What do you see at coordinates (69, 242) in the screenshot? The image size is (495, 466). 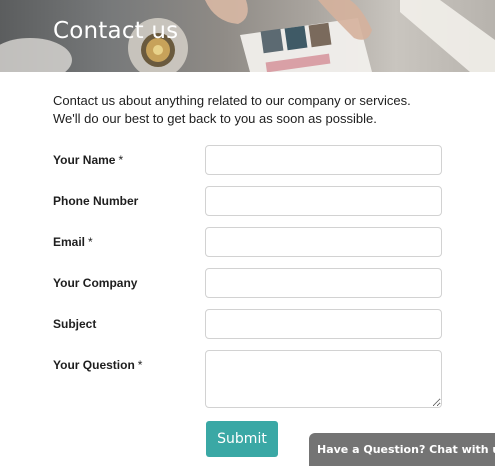 I see `email-label-text: Email` at bounding box center [69, 242].